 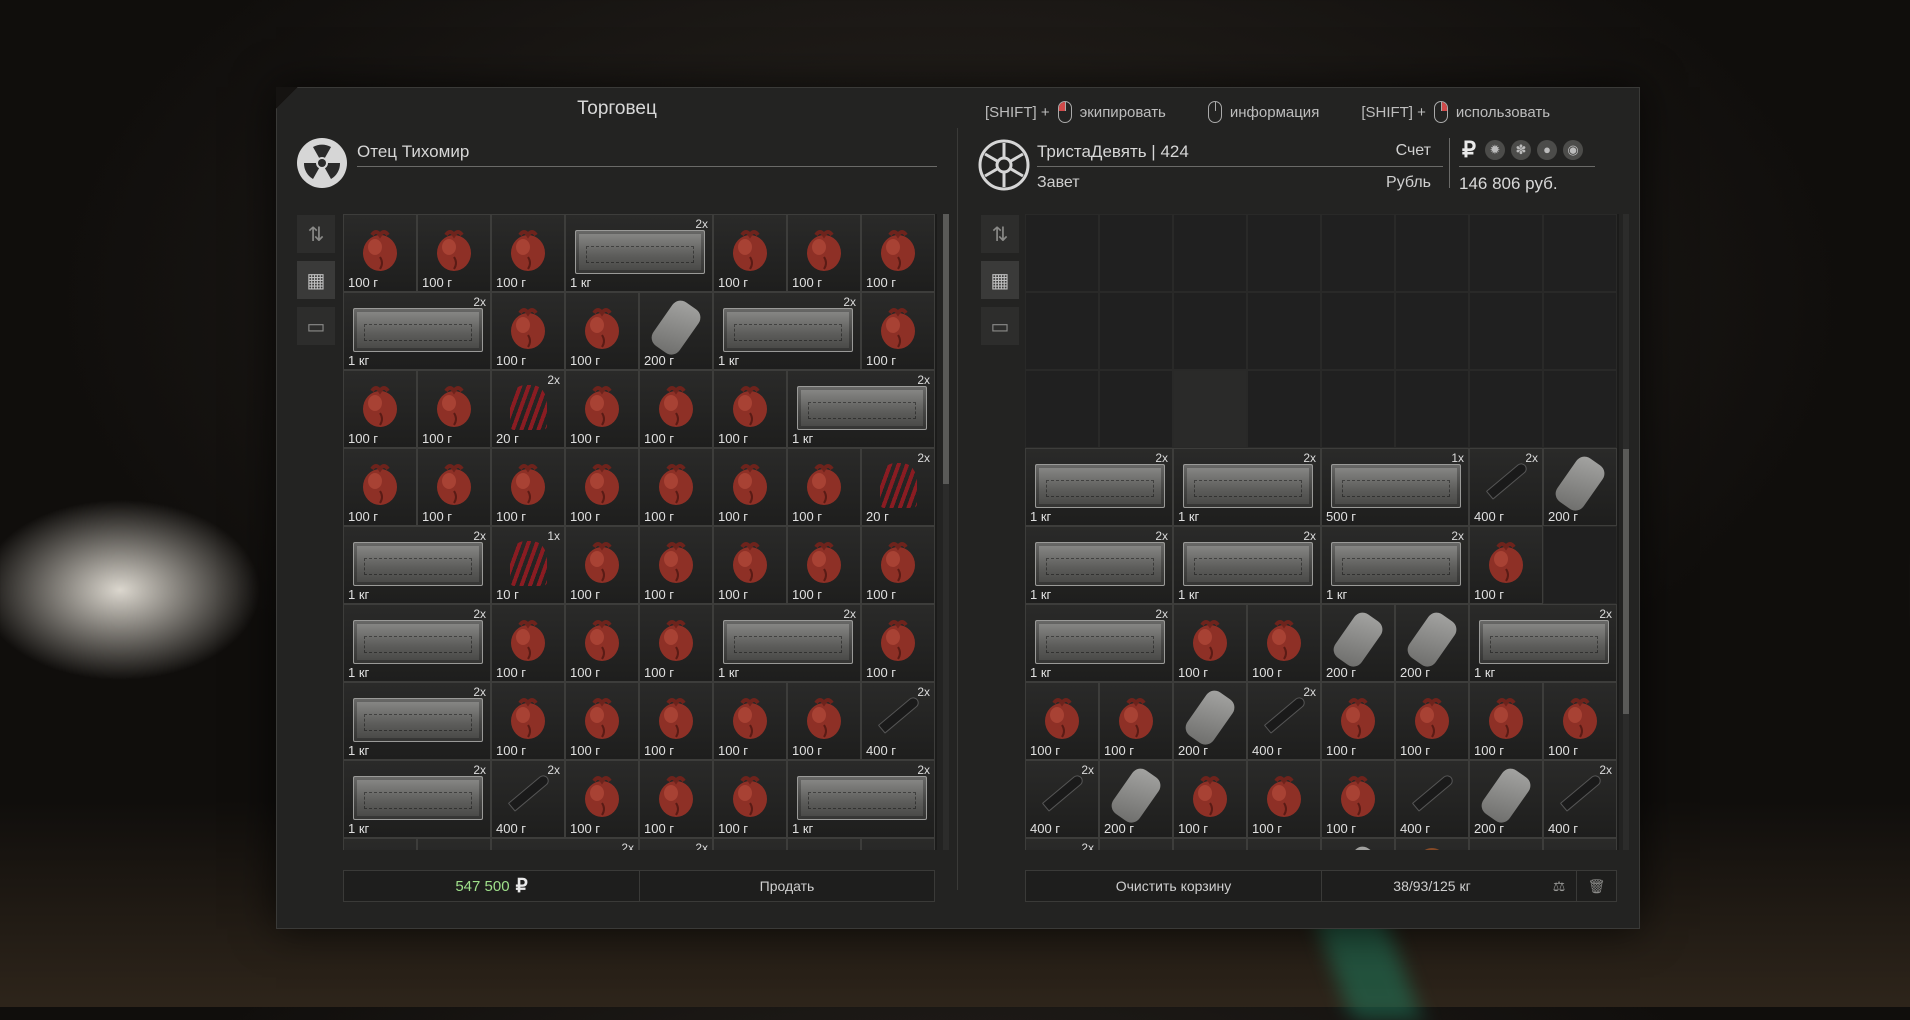 I want to click on item-slot-crate: 2x, so click(x=565, y=844).